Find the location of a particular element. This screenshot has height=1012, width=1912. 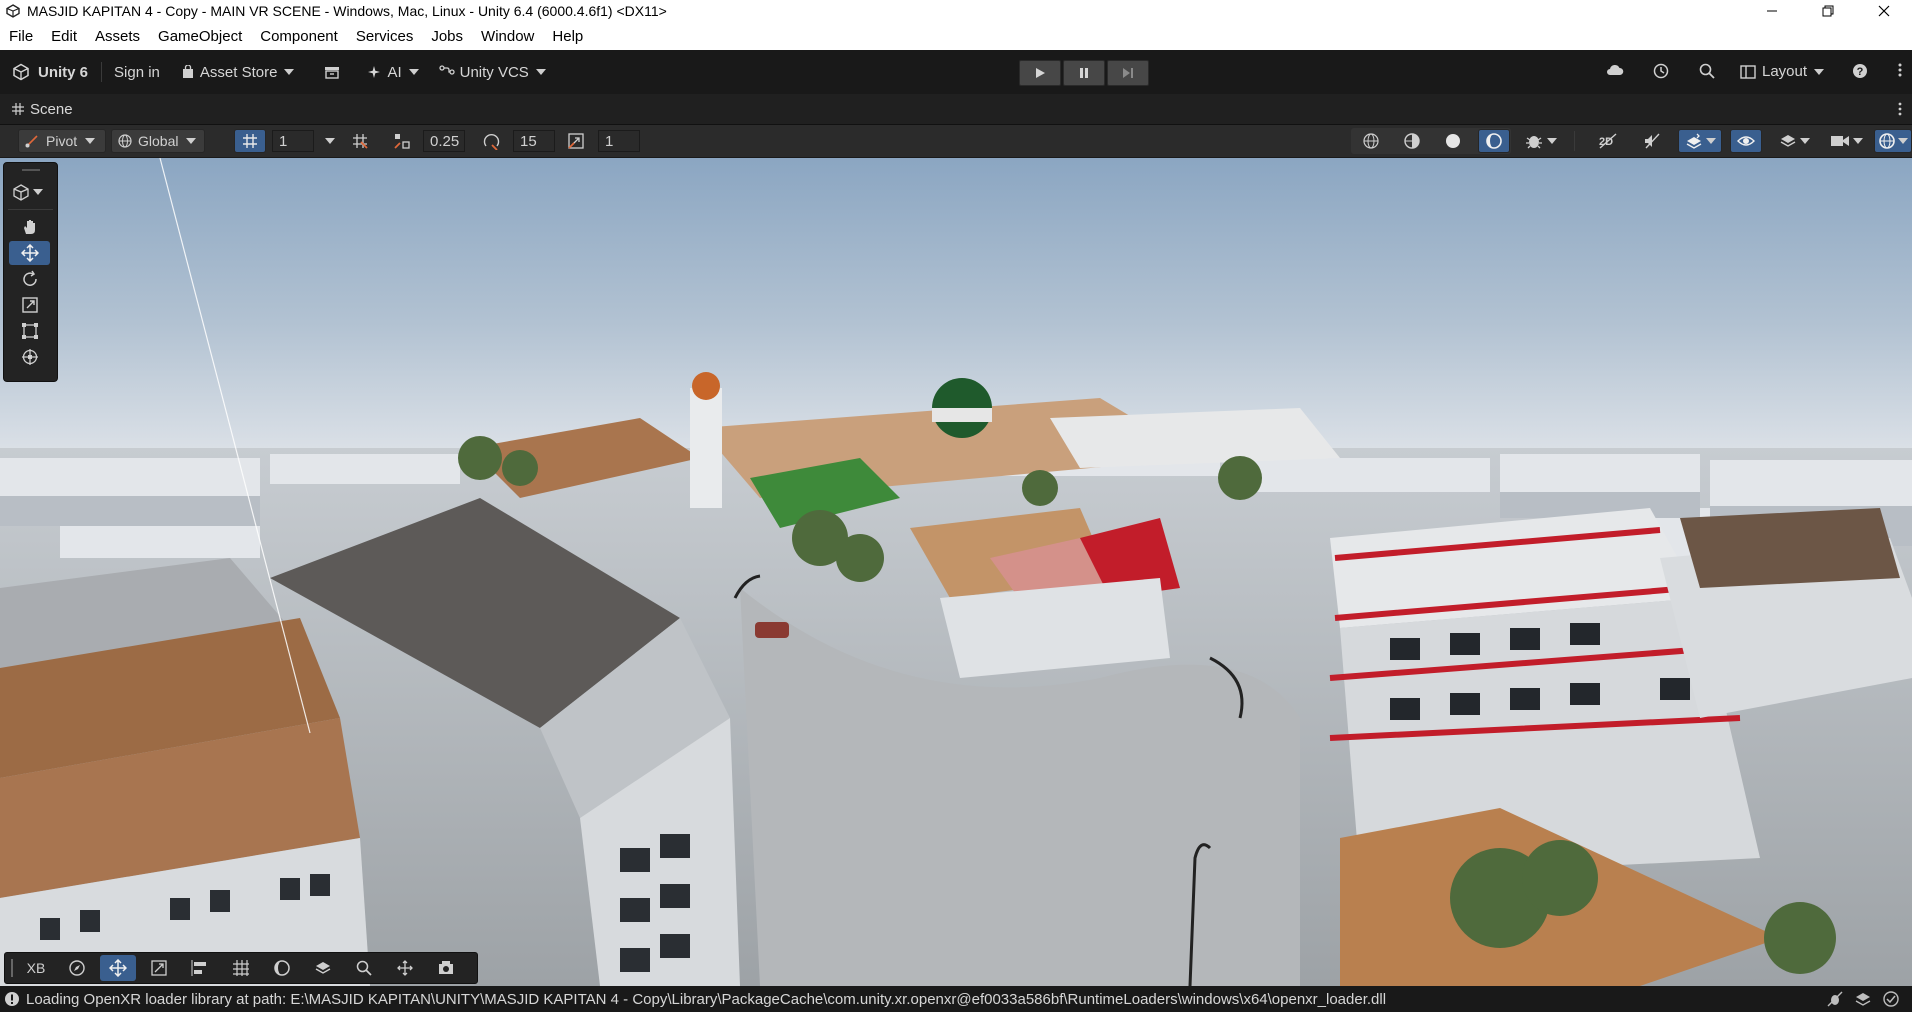

rect-tool is located at coordinates (29, 331).